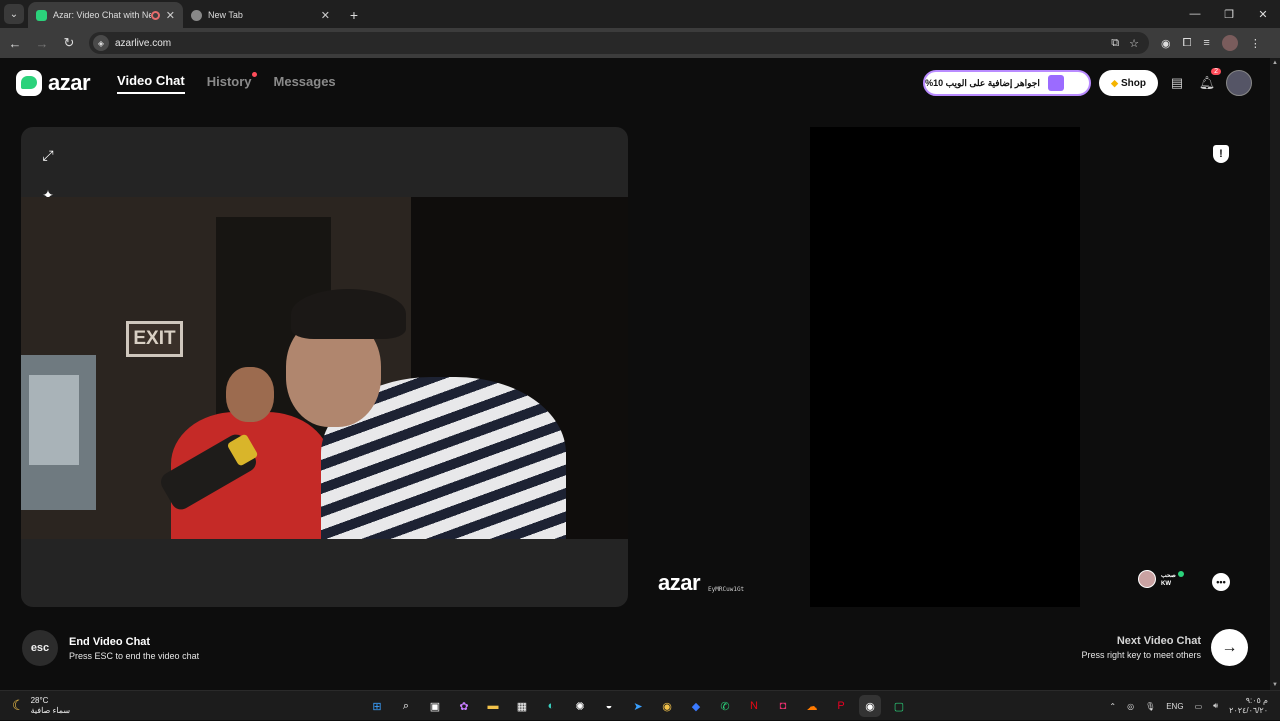  What do you see at coordinates (1187, 43) in the screenshot?
I see `extensions-puzzle-icon: ⧠` at bounding box center [1187, 43].